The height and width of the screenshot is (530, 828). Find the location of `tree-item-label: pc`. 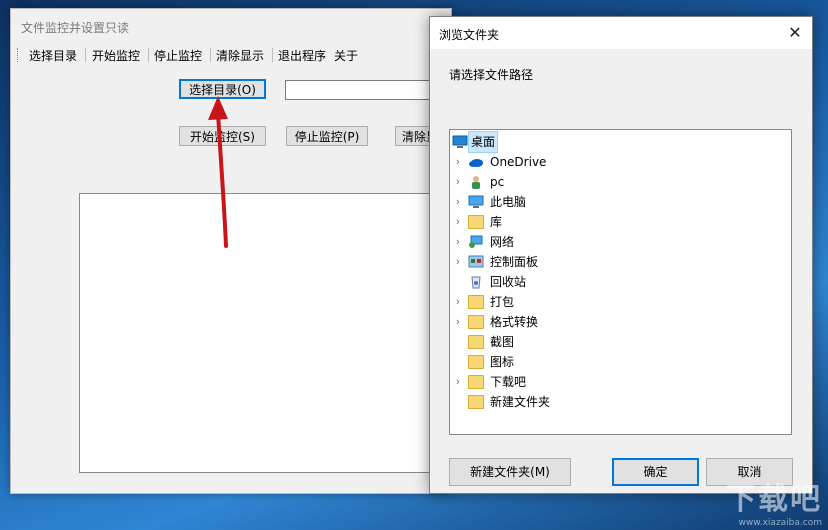

tree-item-label: pc is located at coordinates (497, 182).